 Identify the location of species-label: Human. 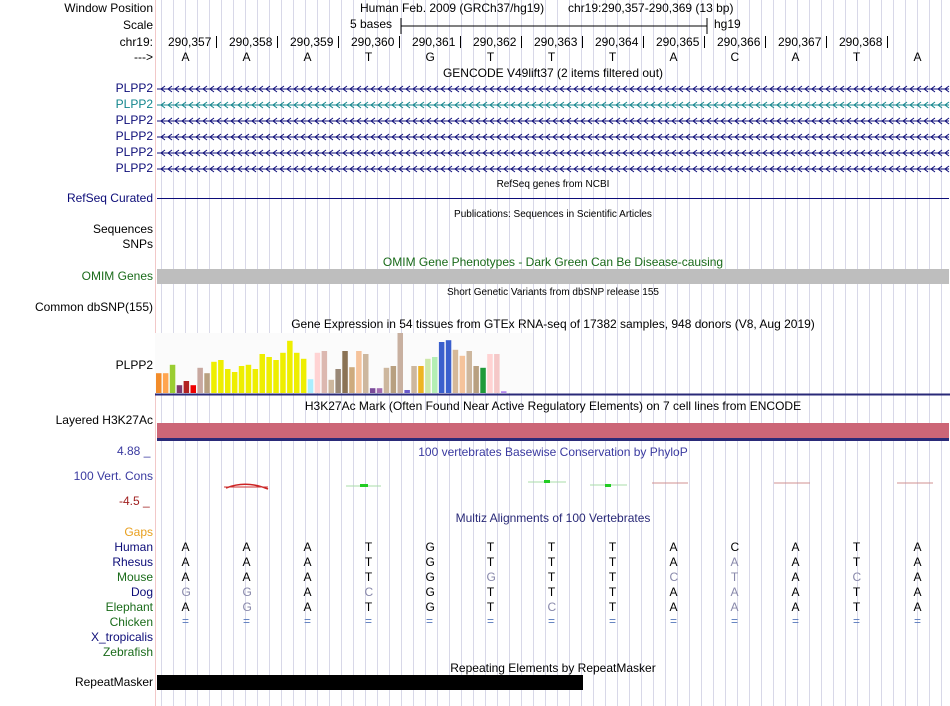
(133, 547).